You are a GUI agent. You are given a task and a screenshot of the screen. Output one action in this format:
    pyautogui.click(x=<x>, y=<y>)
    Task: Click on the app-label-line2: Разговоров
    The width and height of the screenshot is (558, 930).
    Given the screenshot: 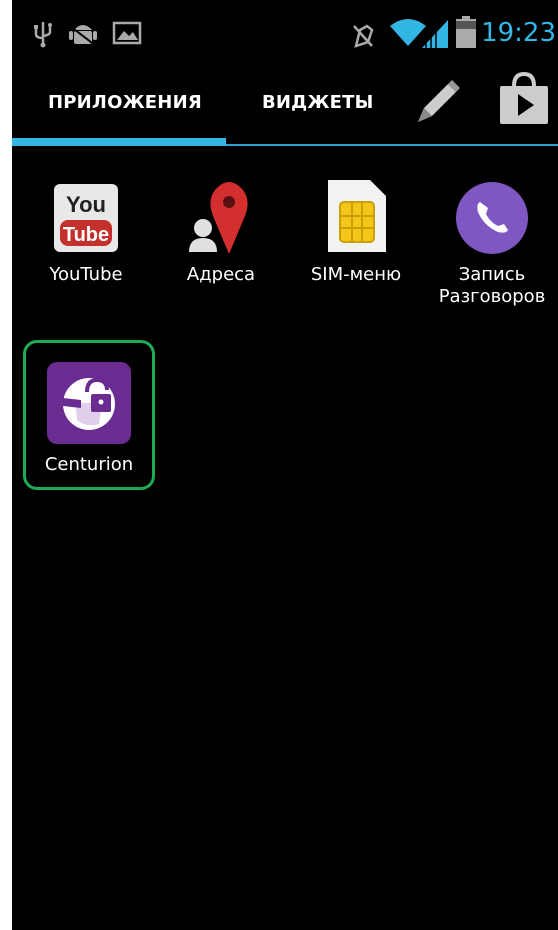 What is the action you would take?
    pyautogui.click(x=492, y=296)
    